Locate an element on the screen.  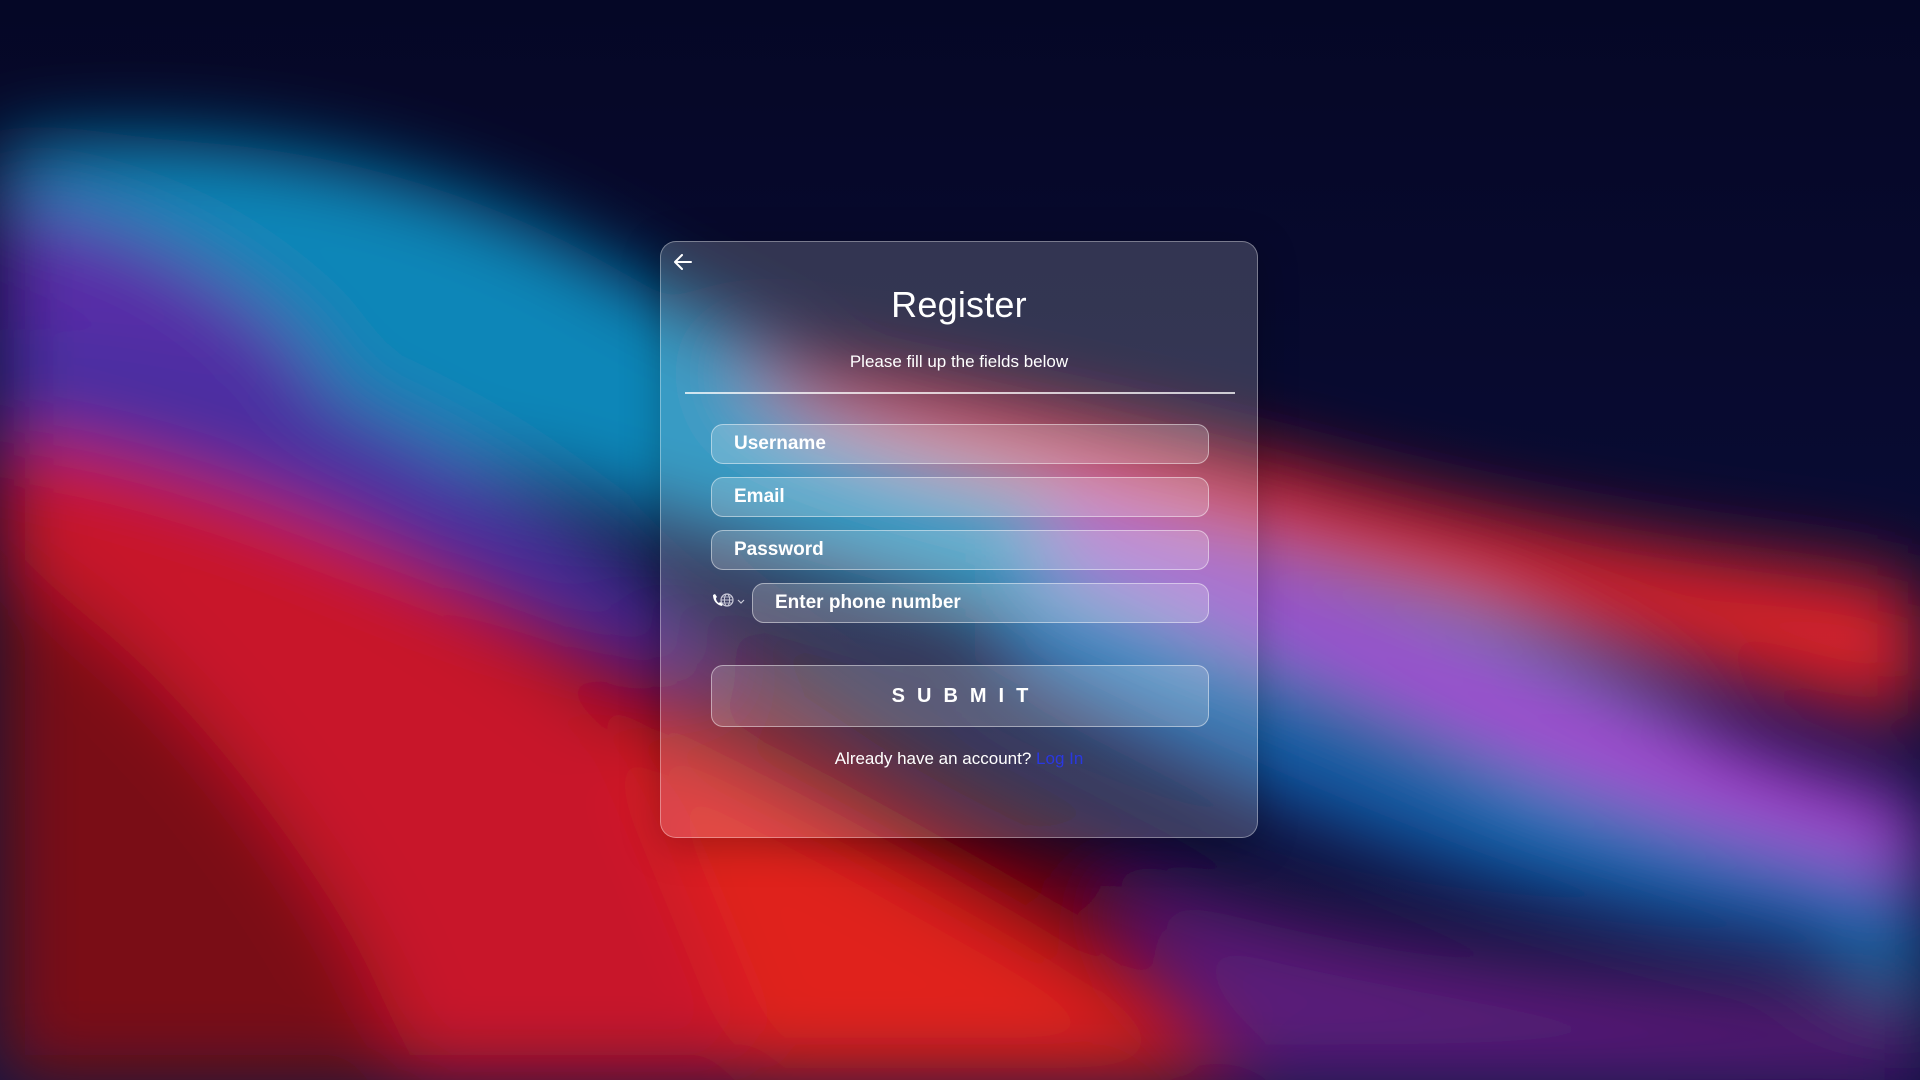
arrow-left-icon is located at coordinates (683, 262).